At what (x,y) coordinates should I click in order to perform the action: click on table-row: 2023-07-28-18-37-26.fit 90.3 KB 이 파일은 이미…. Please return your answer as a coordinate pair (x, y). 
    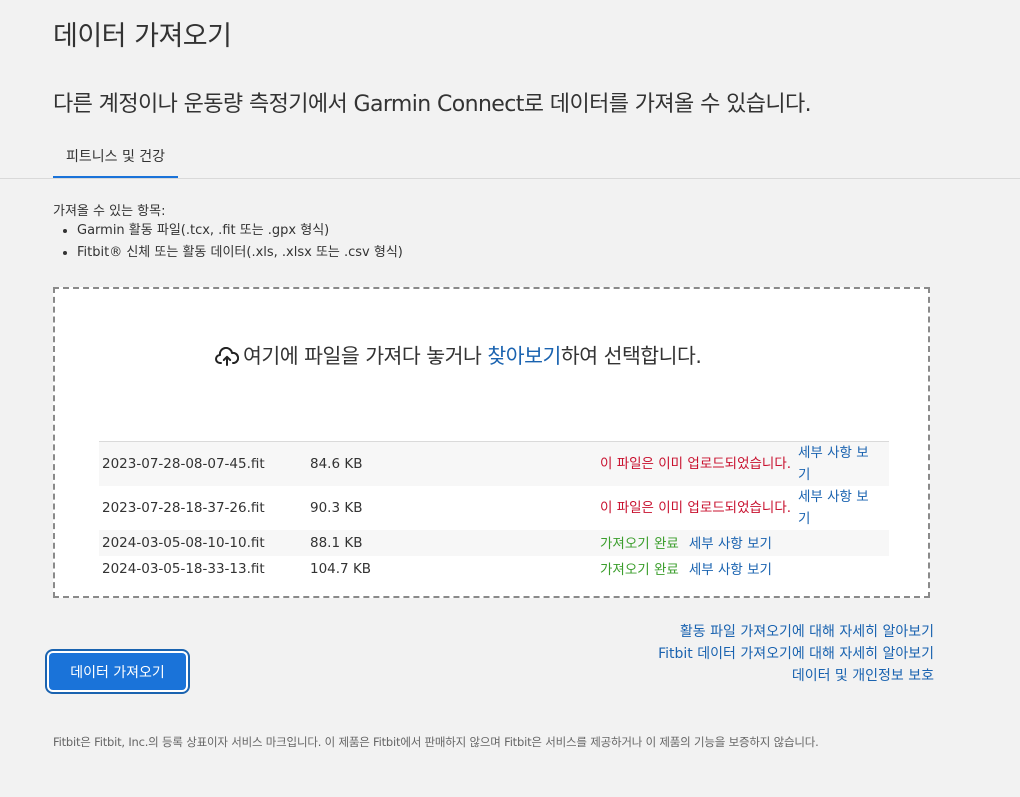
    Looking at the image, I should click on (494, 508).